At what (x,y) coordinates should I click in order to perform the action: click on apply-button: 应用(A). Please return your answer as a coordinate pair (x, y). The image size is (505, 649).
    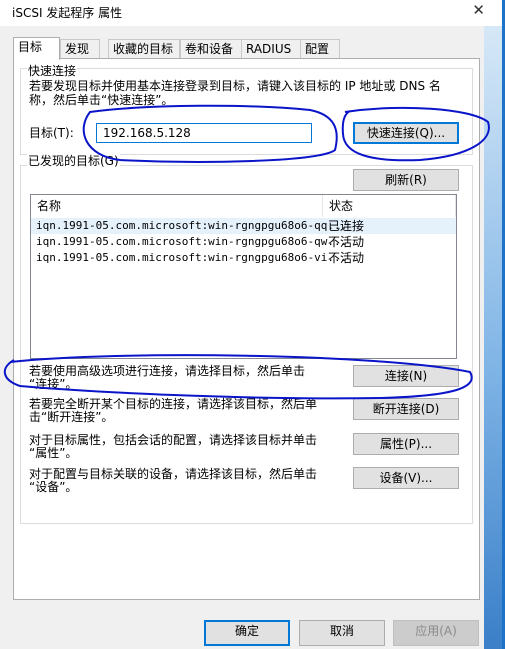
    Looking at the image, I should click on (436, 633).